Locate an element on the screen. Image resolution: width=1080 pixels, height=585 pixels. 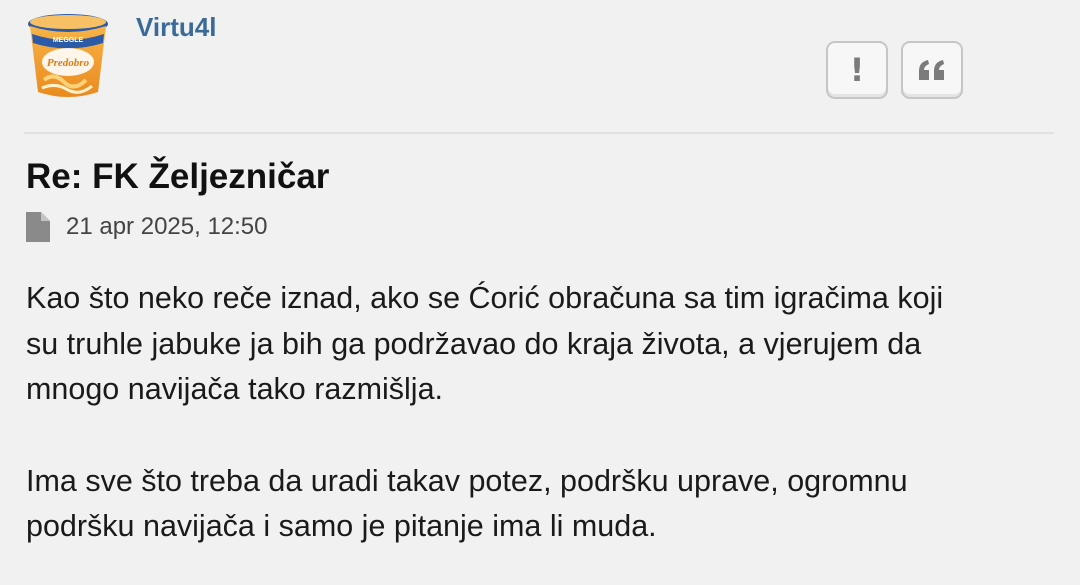
avatar-image: MEGGLE Predobro is located at coordinates (68, 55).